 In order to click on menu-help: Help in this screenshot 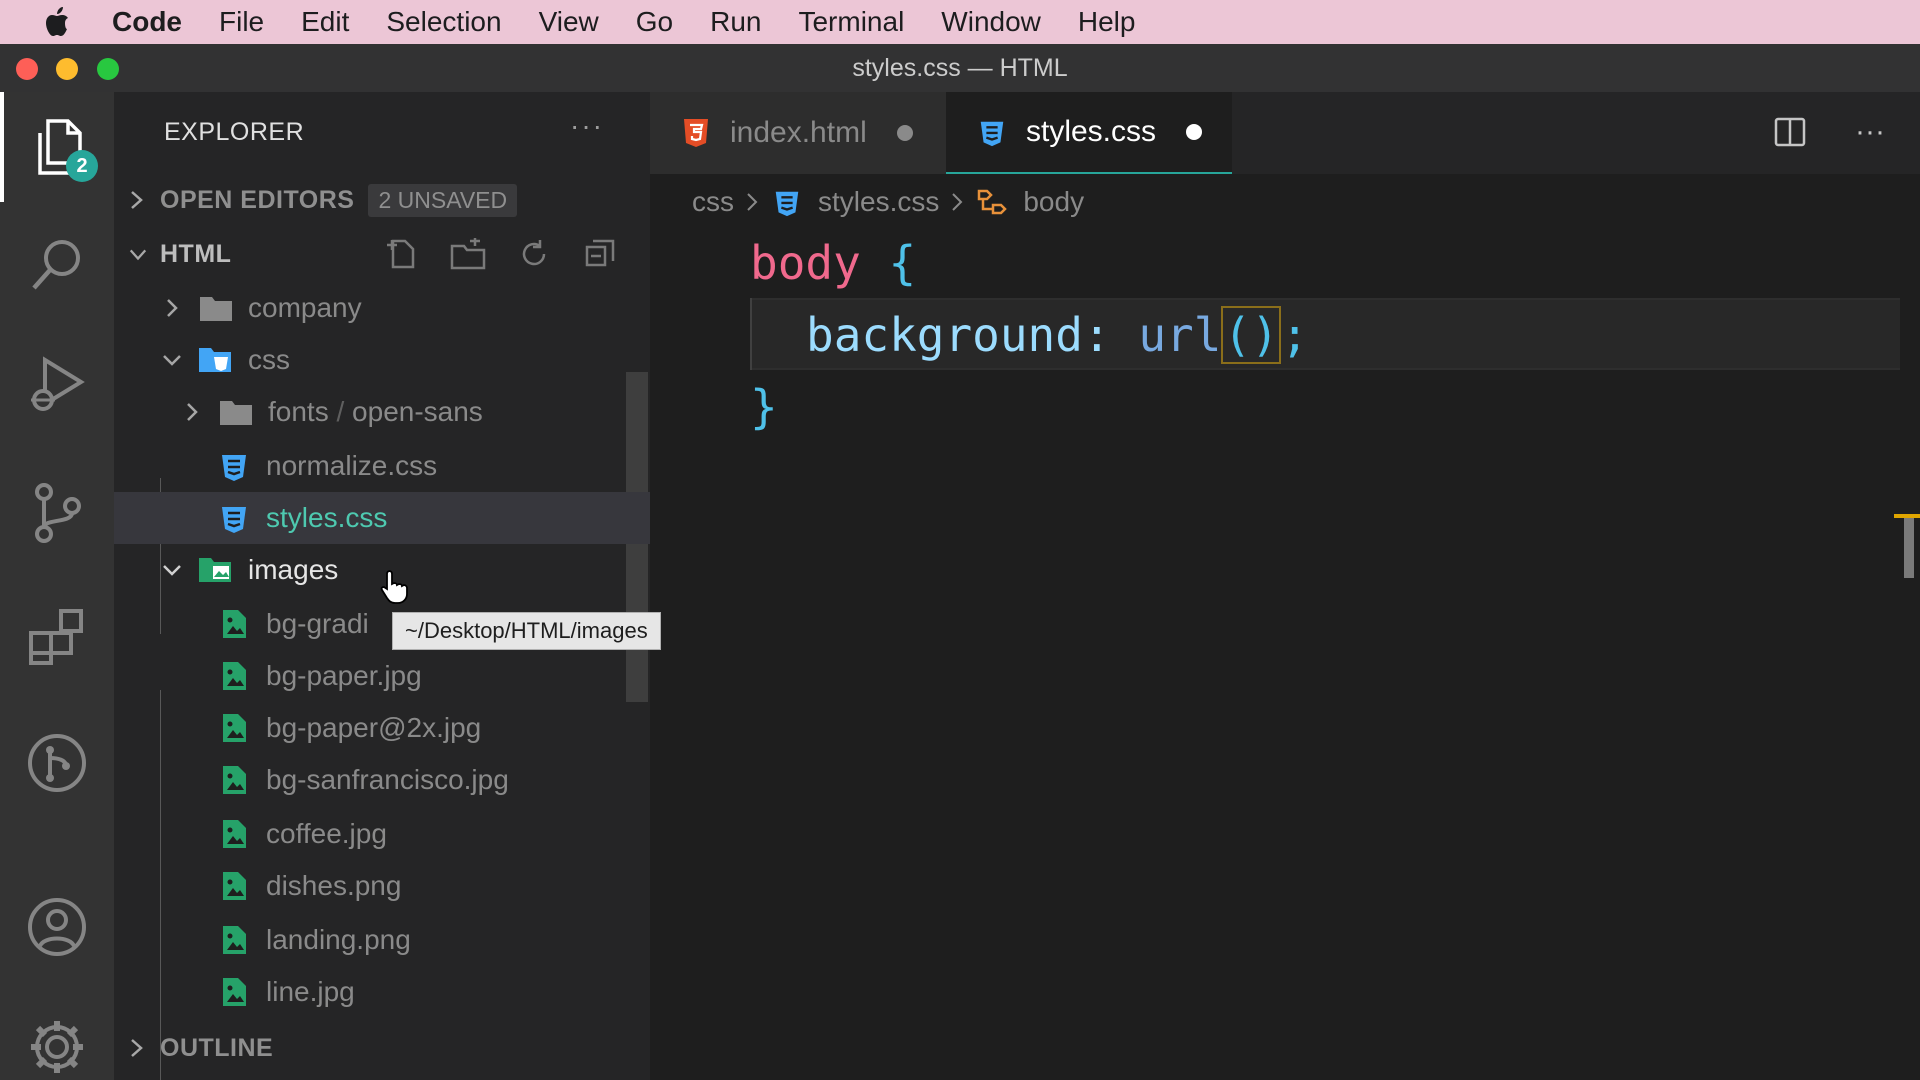, I will do `click(1107, 22)`.